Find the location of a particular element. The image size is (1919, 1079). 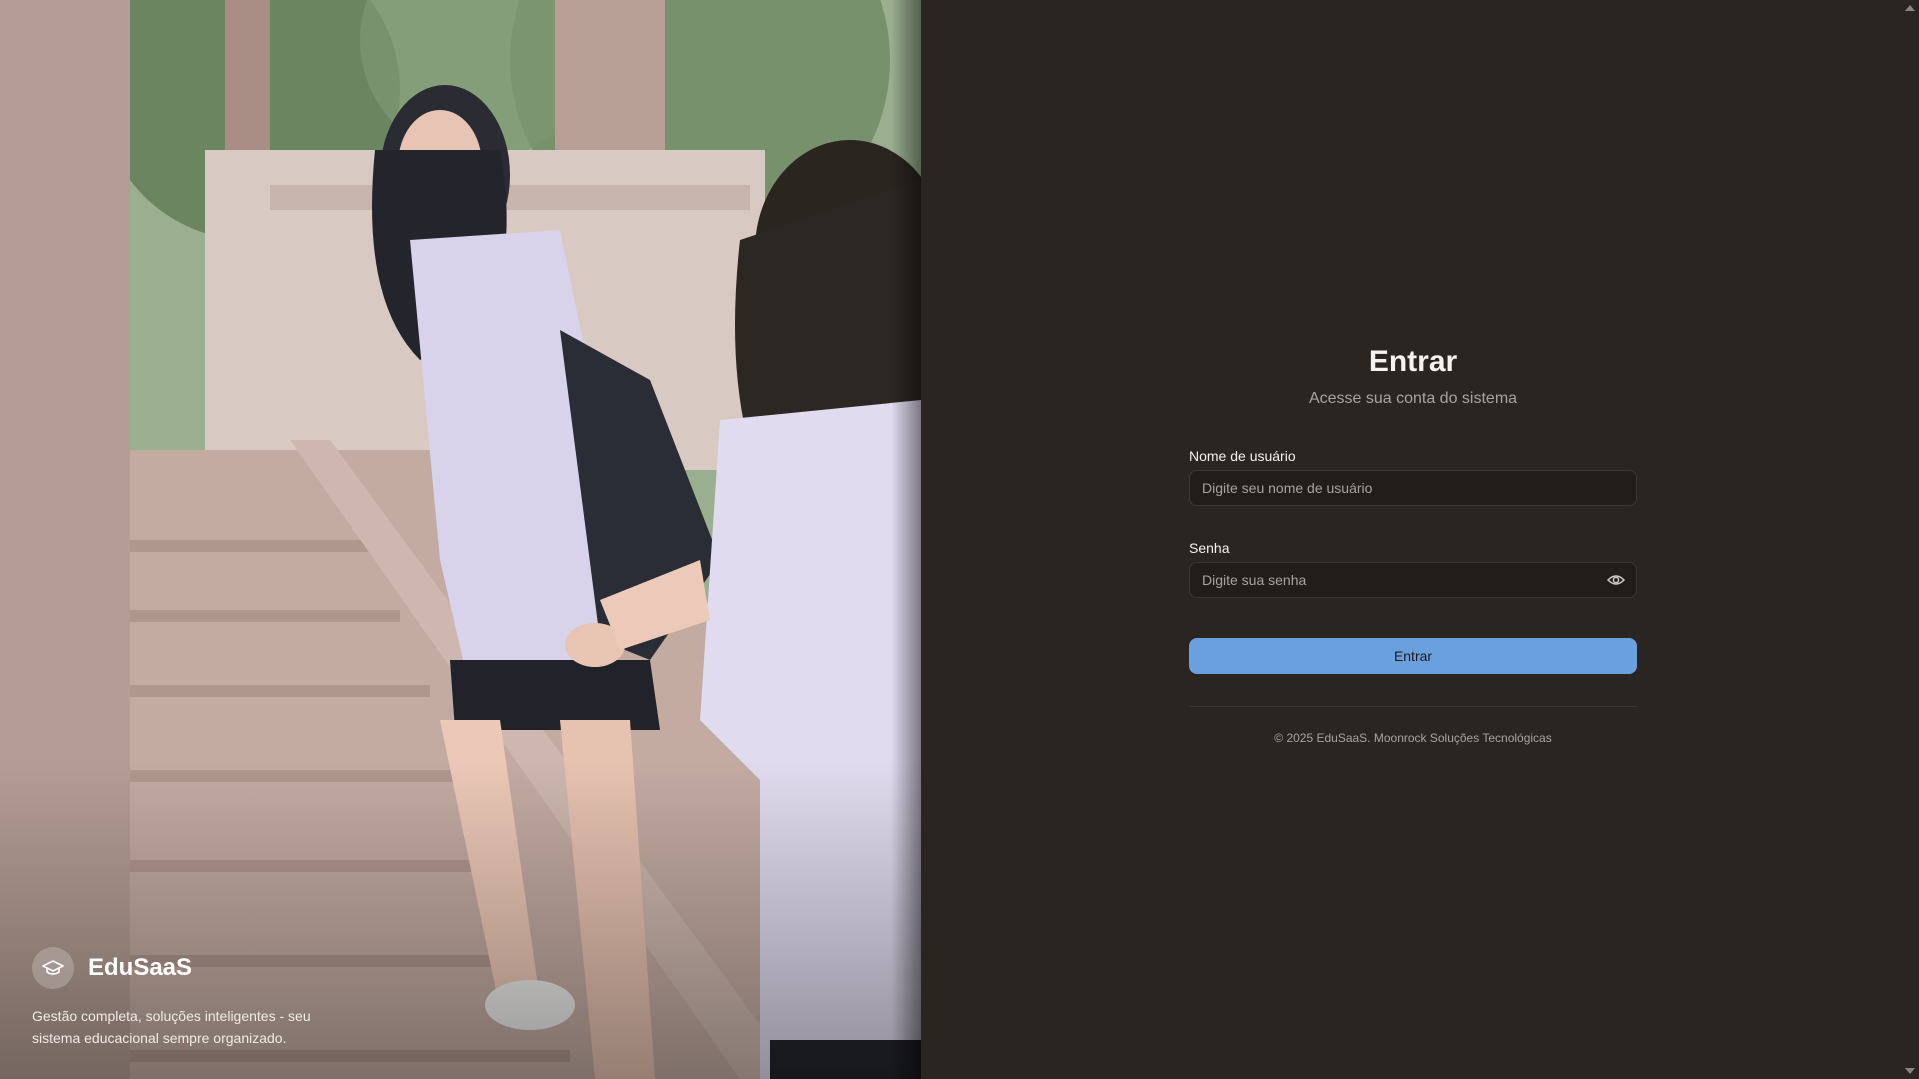

username-input is located at coordinates (1413, 488).